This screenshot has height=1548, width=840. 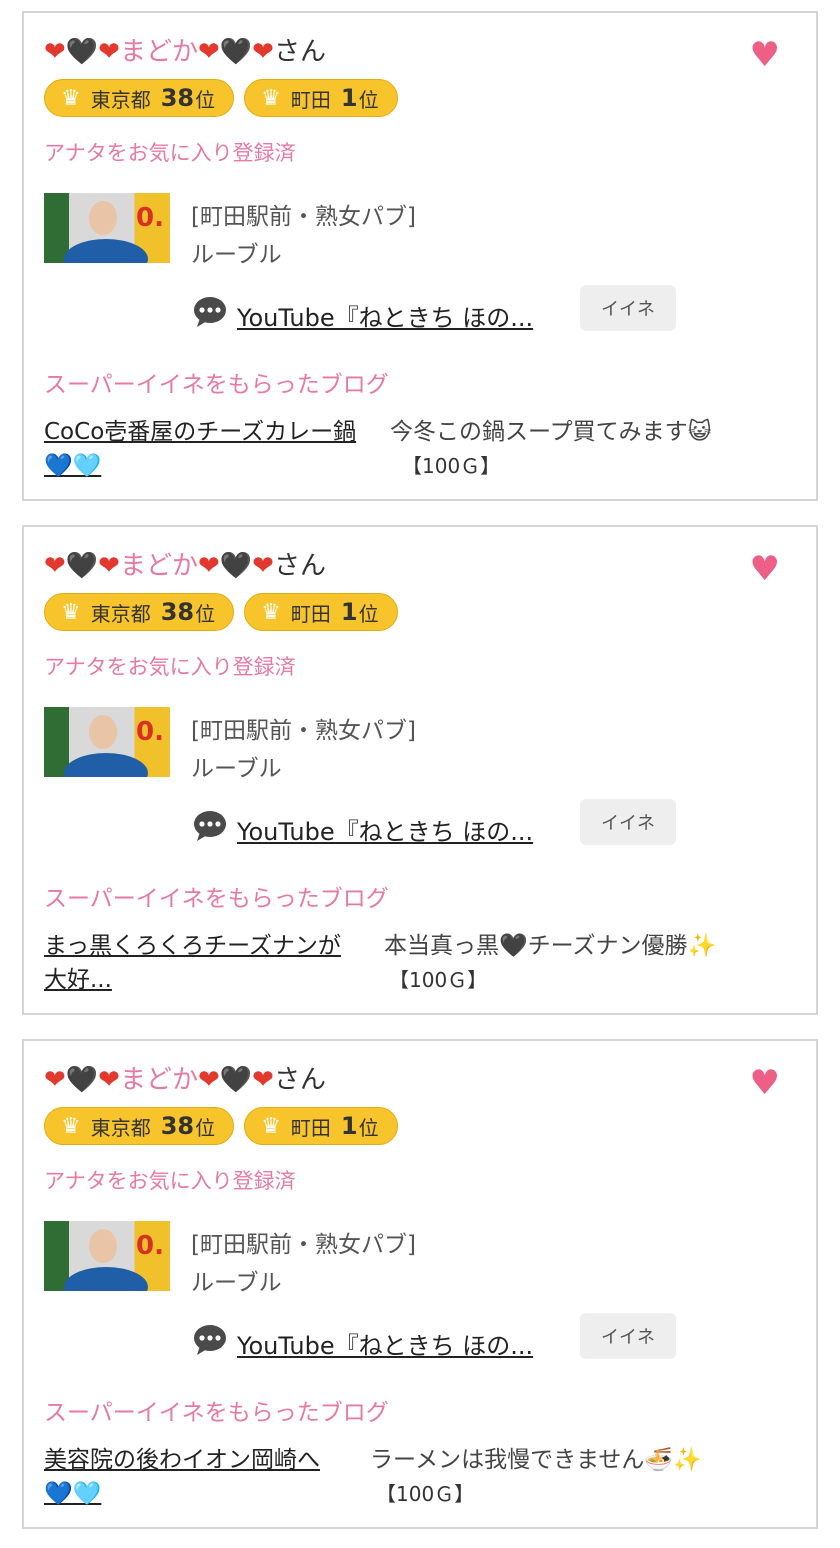 I want to click on blog-excerpt: 今冬この鍋スープ買てみます😺, so click(x=551, y=432).